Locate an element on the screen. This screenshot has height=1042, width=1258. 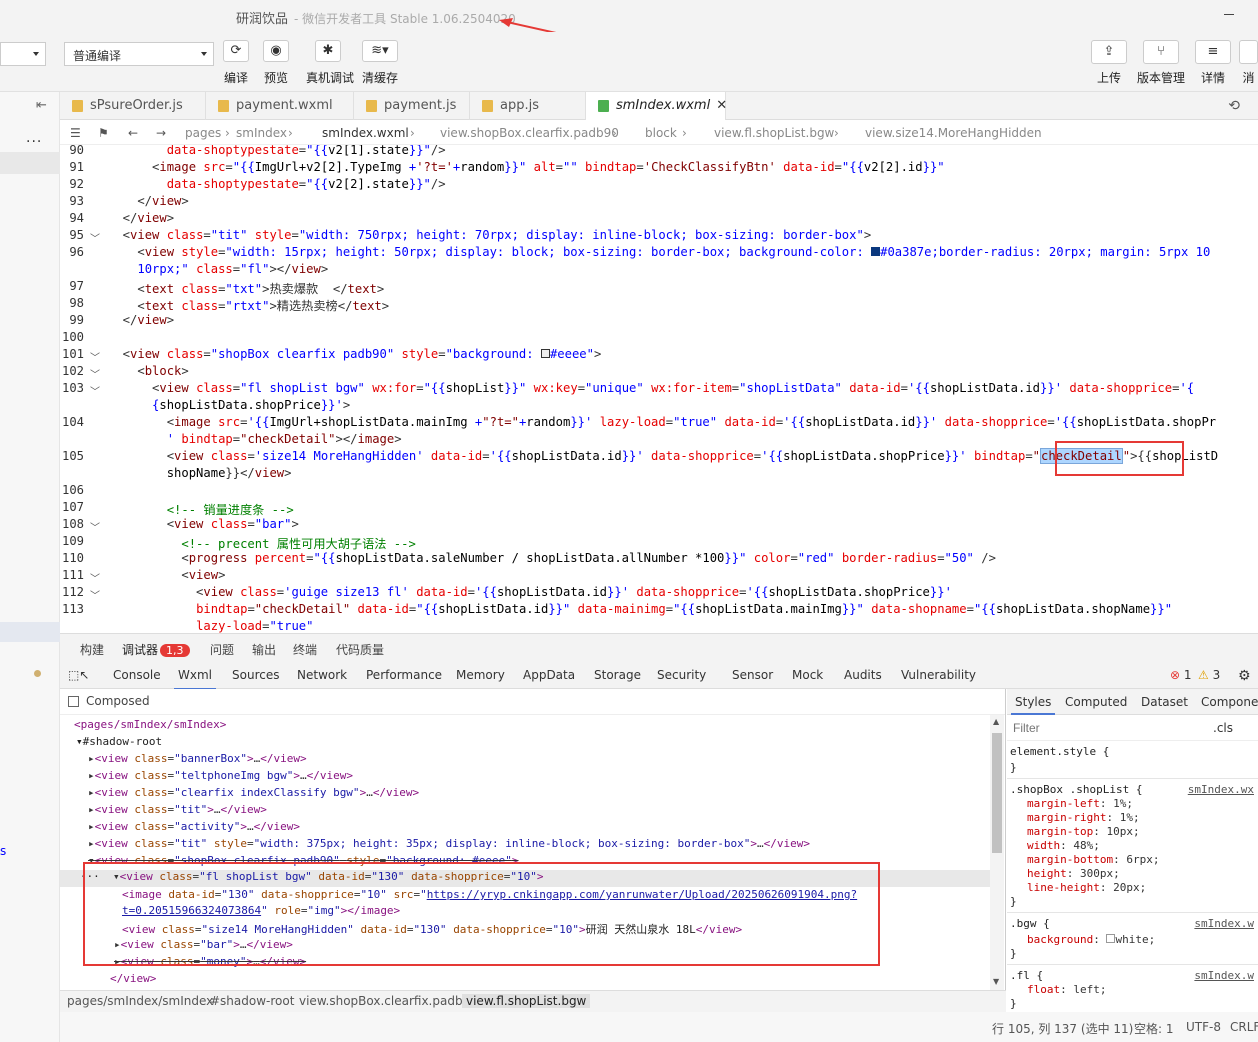
upload-button: ⇪ 上传 is located at coordinates (1109, 63).